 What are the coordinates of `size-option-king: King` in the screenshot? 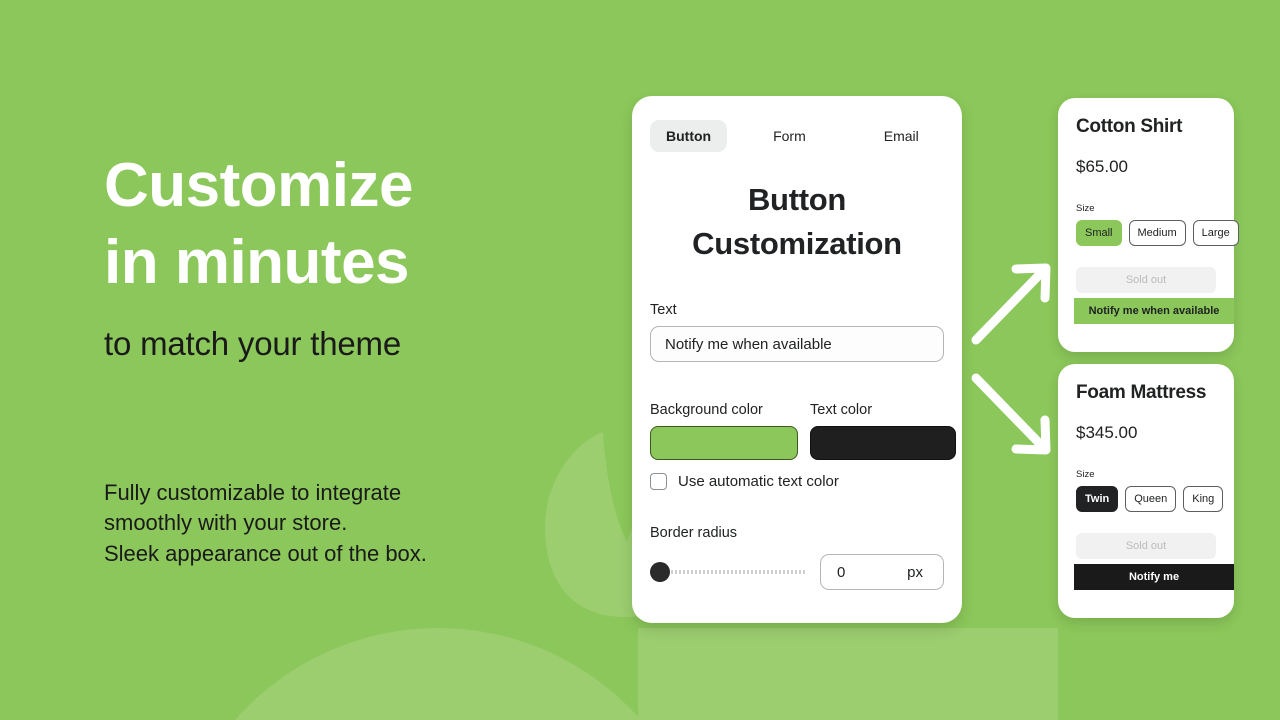 It's located at (1203, 499).